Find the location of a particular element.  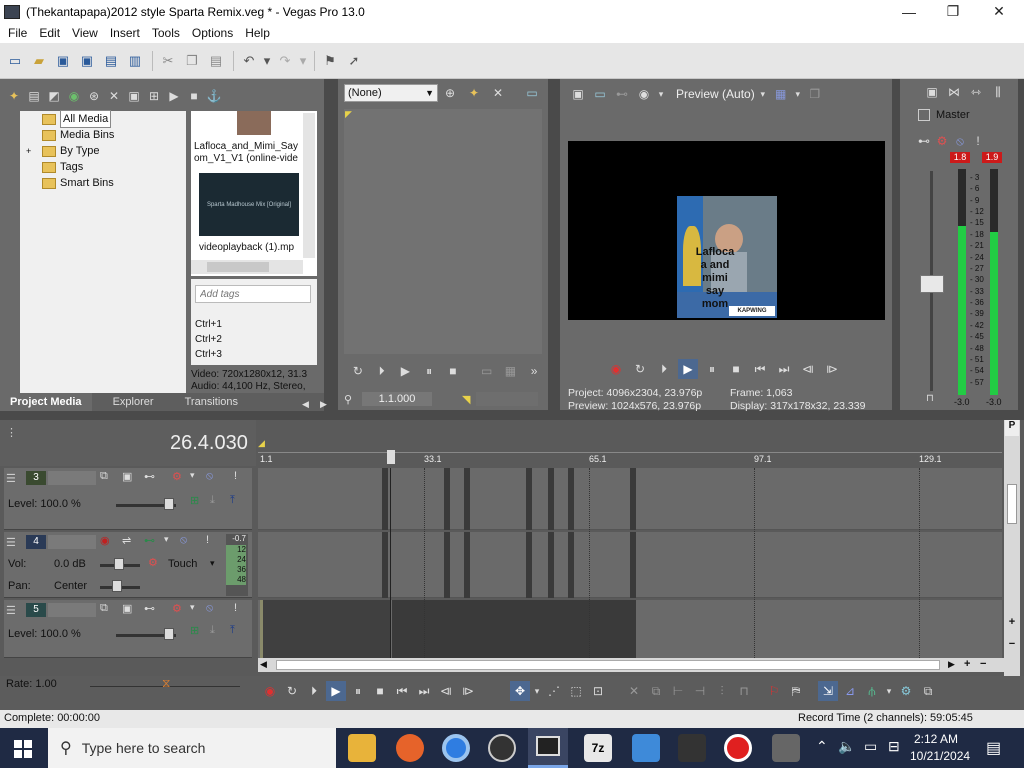

add-to-timeline-fit-icon: ▦ is located at coordinates (511, 371).